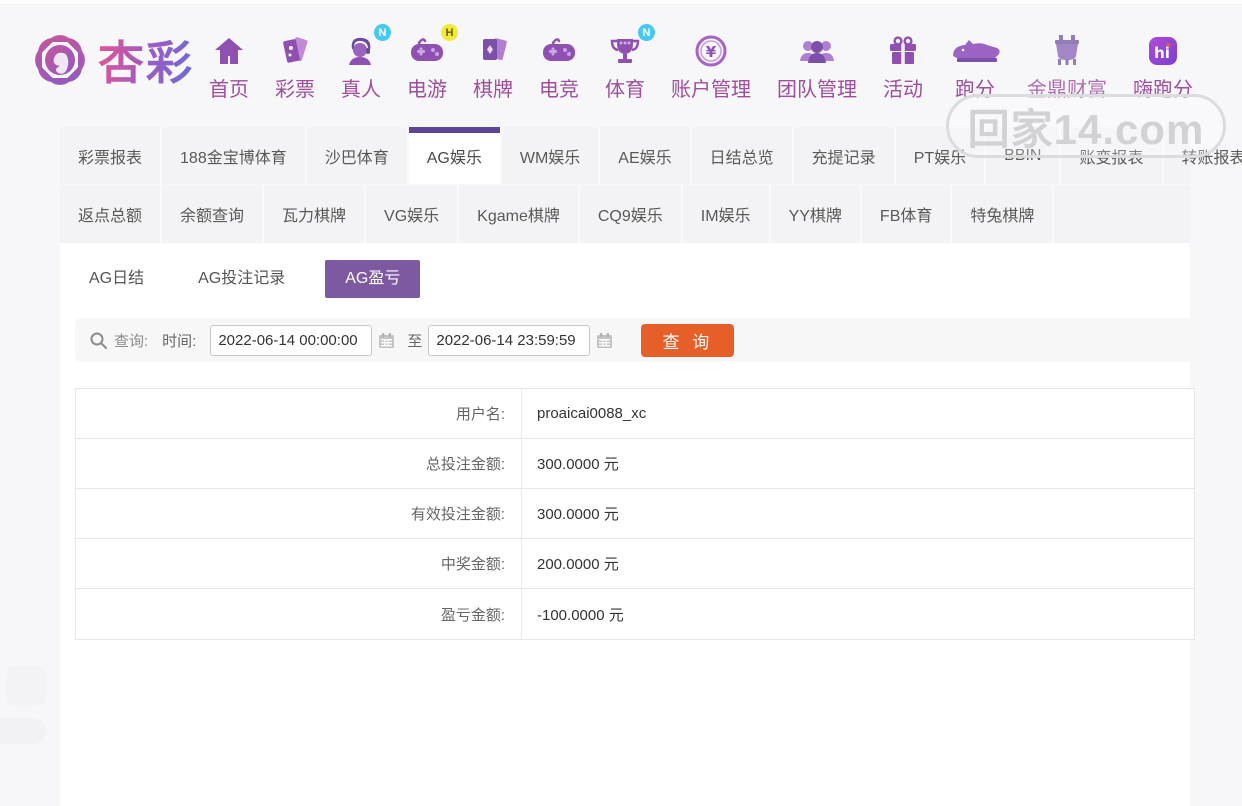 Image resolution: width=1242 pixels, height=806 pixels. Describe the element at coordinates (295, 51) in the screenshot. I see `lottery-ticket-icon` at that location.